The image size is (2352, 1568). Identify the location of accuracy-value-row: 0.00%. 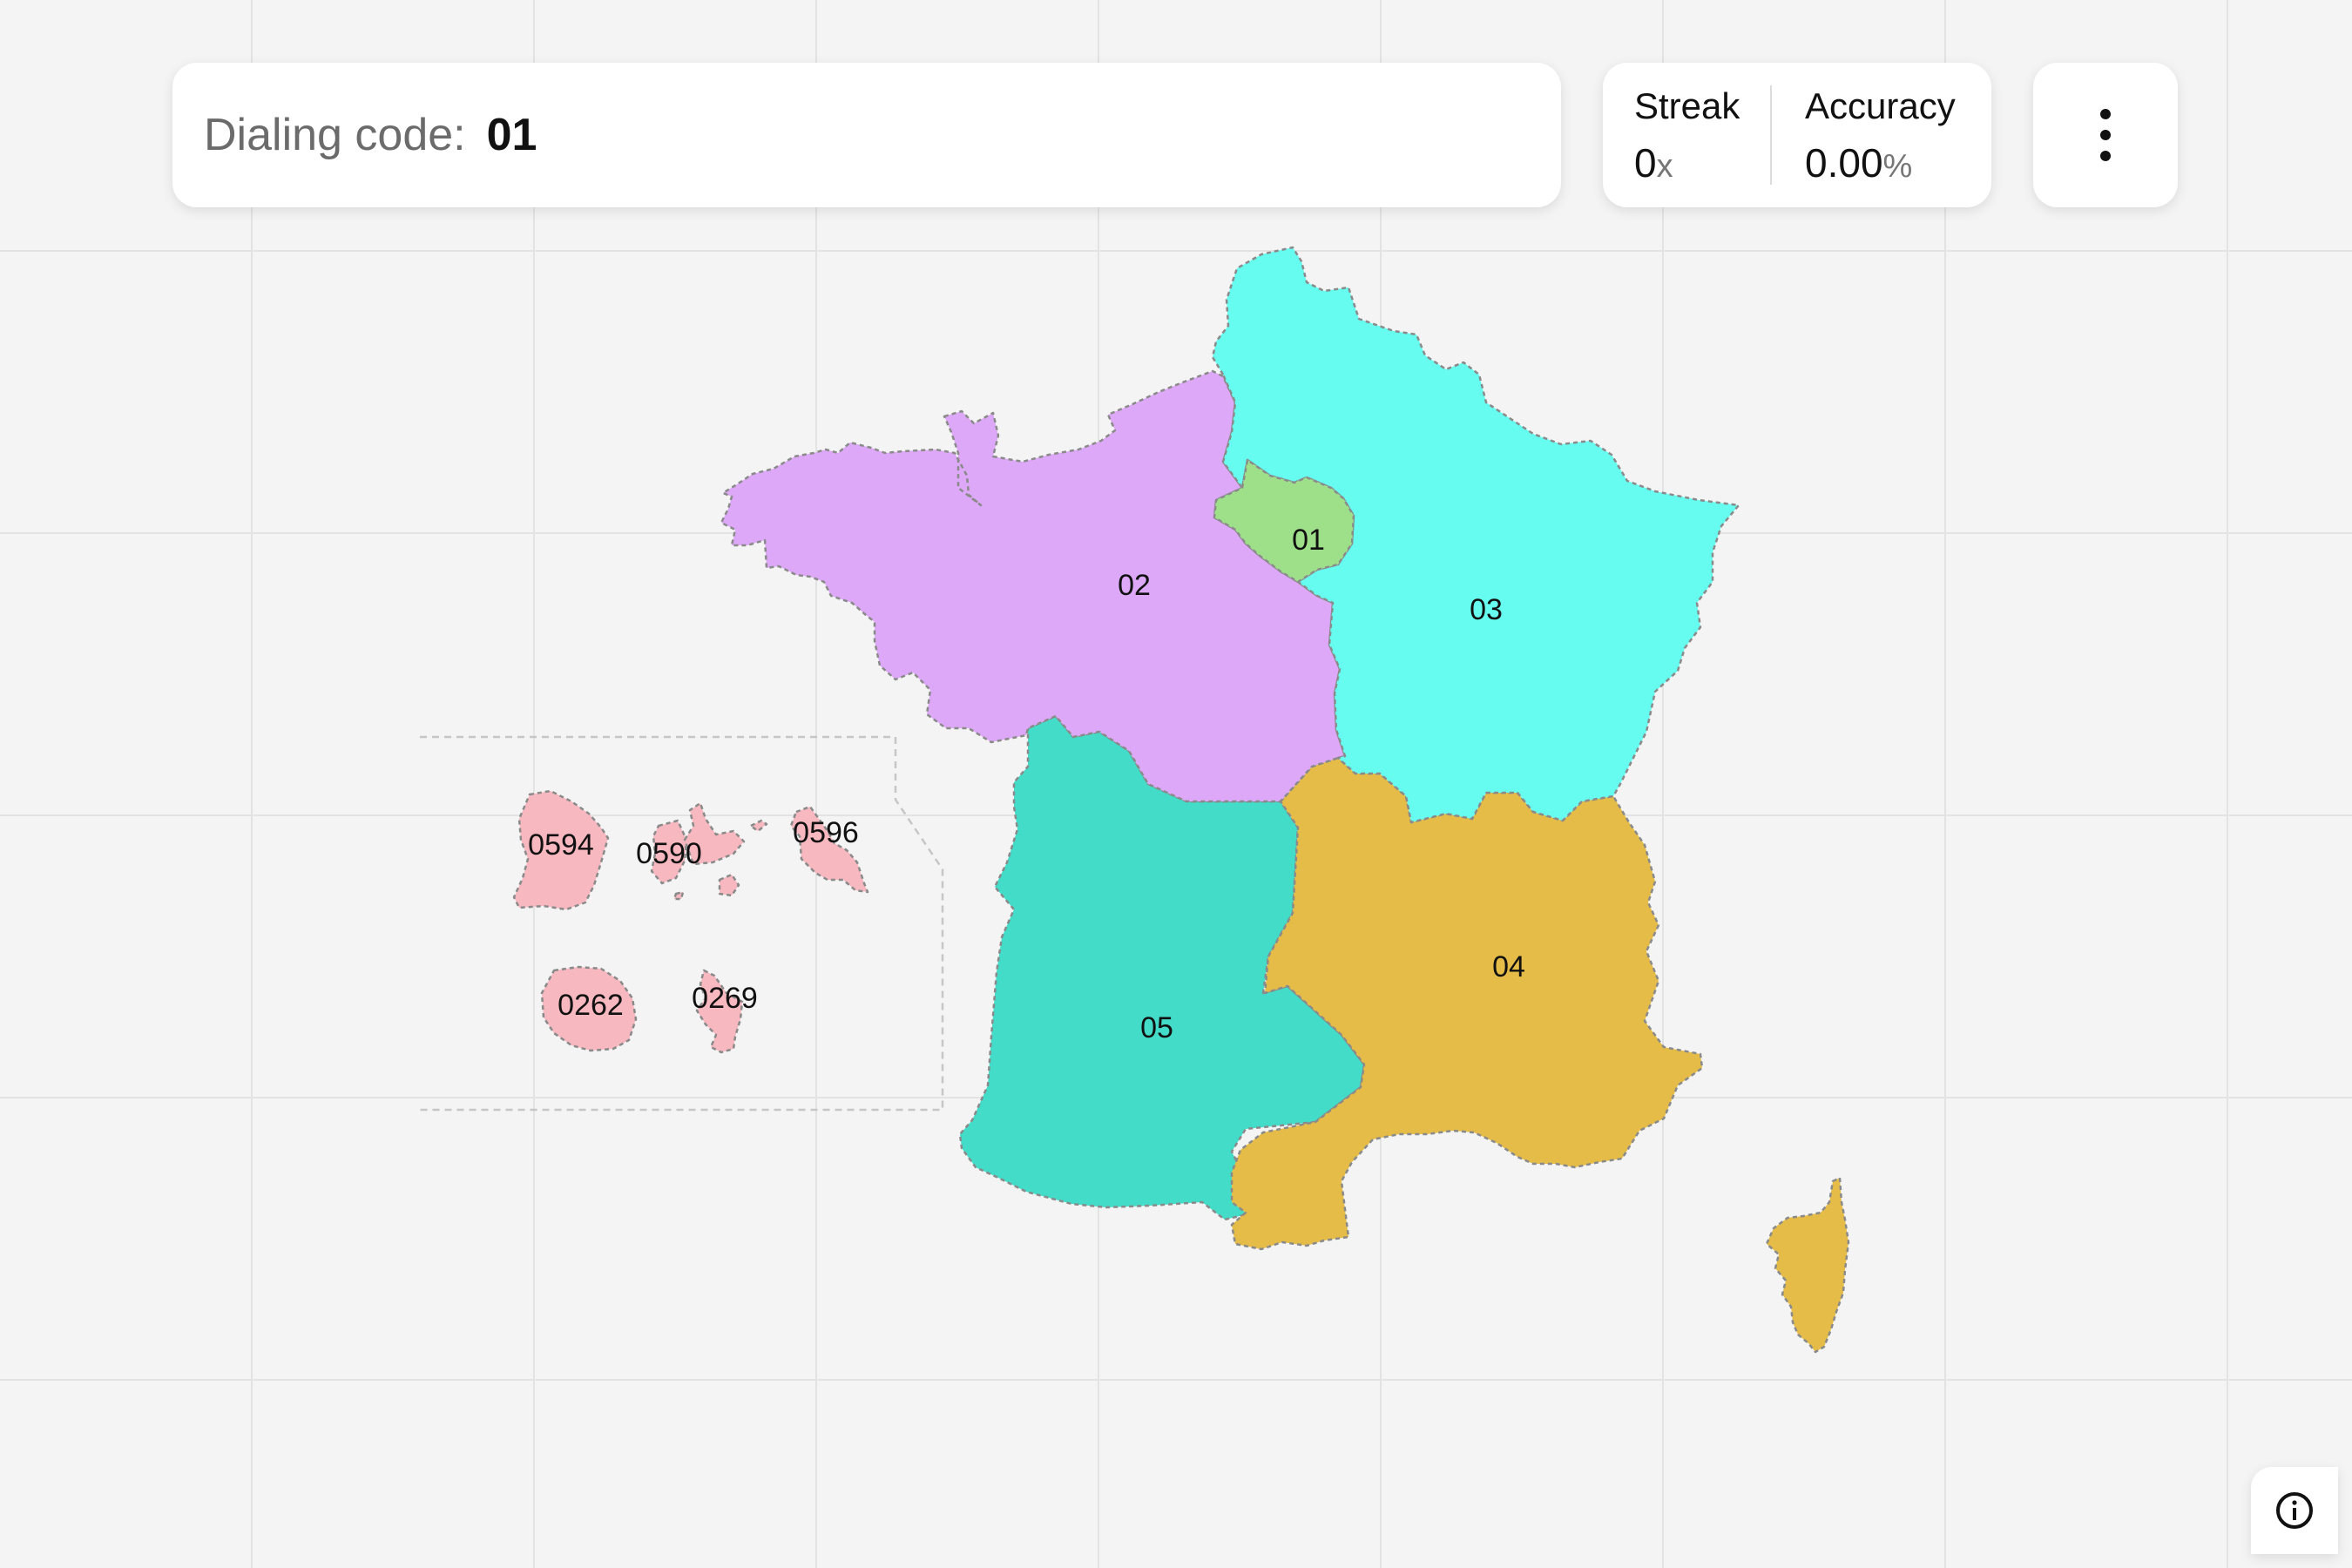
(1881, 162).